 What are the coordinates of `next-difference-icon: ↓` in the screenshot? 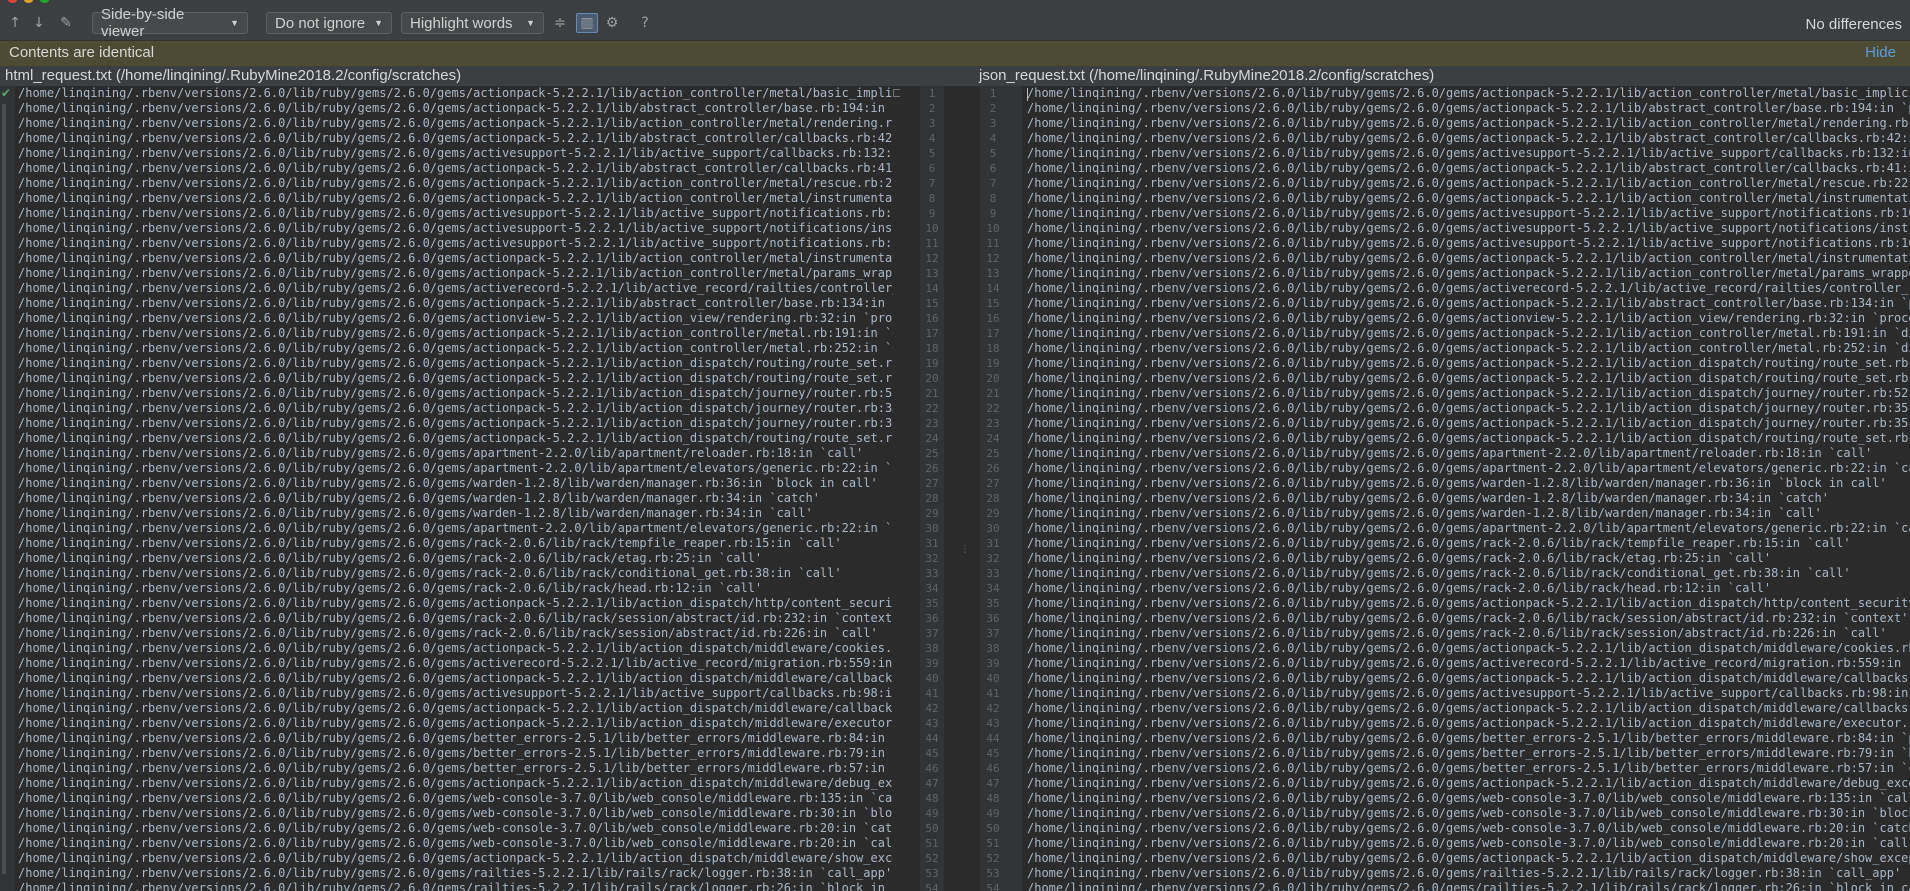 It's located at (39, 23).